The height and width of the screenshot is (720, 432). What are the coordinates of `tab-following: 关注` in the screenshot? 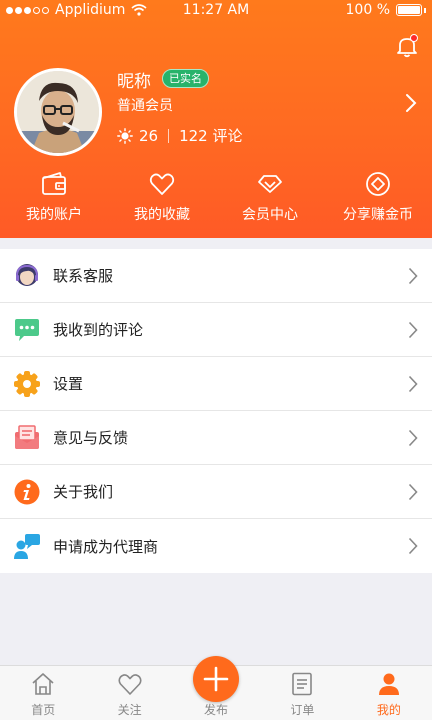 It's located at (129, 693).